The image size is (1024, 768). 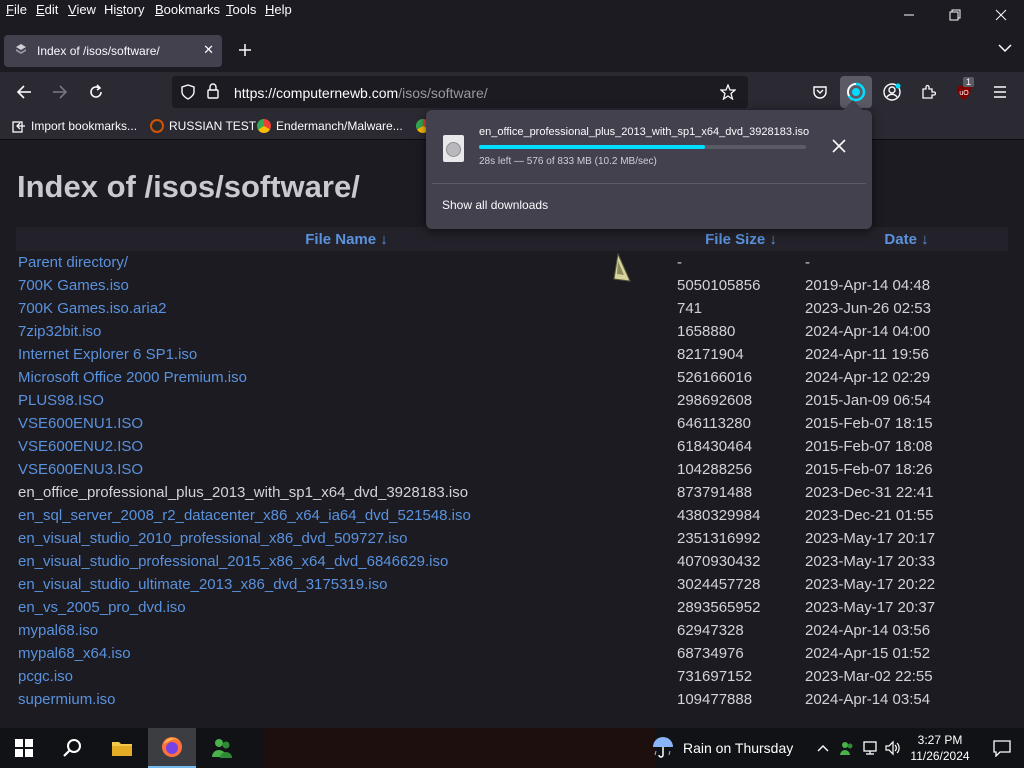 What do you see at coordinates (690, 308) in the screenshot?
I see `file-size-cell: 741` at bounding box center [690, 308].